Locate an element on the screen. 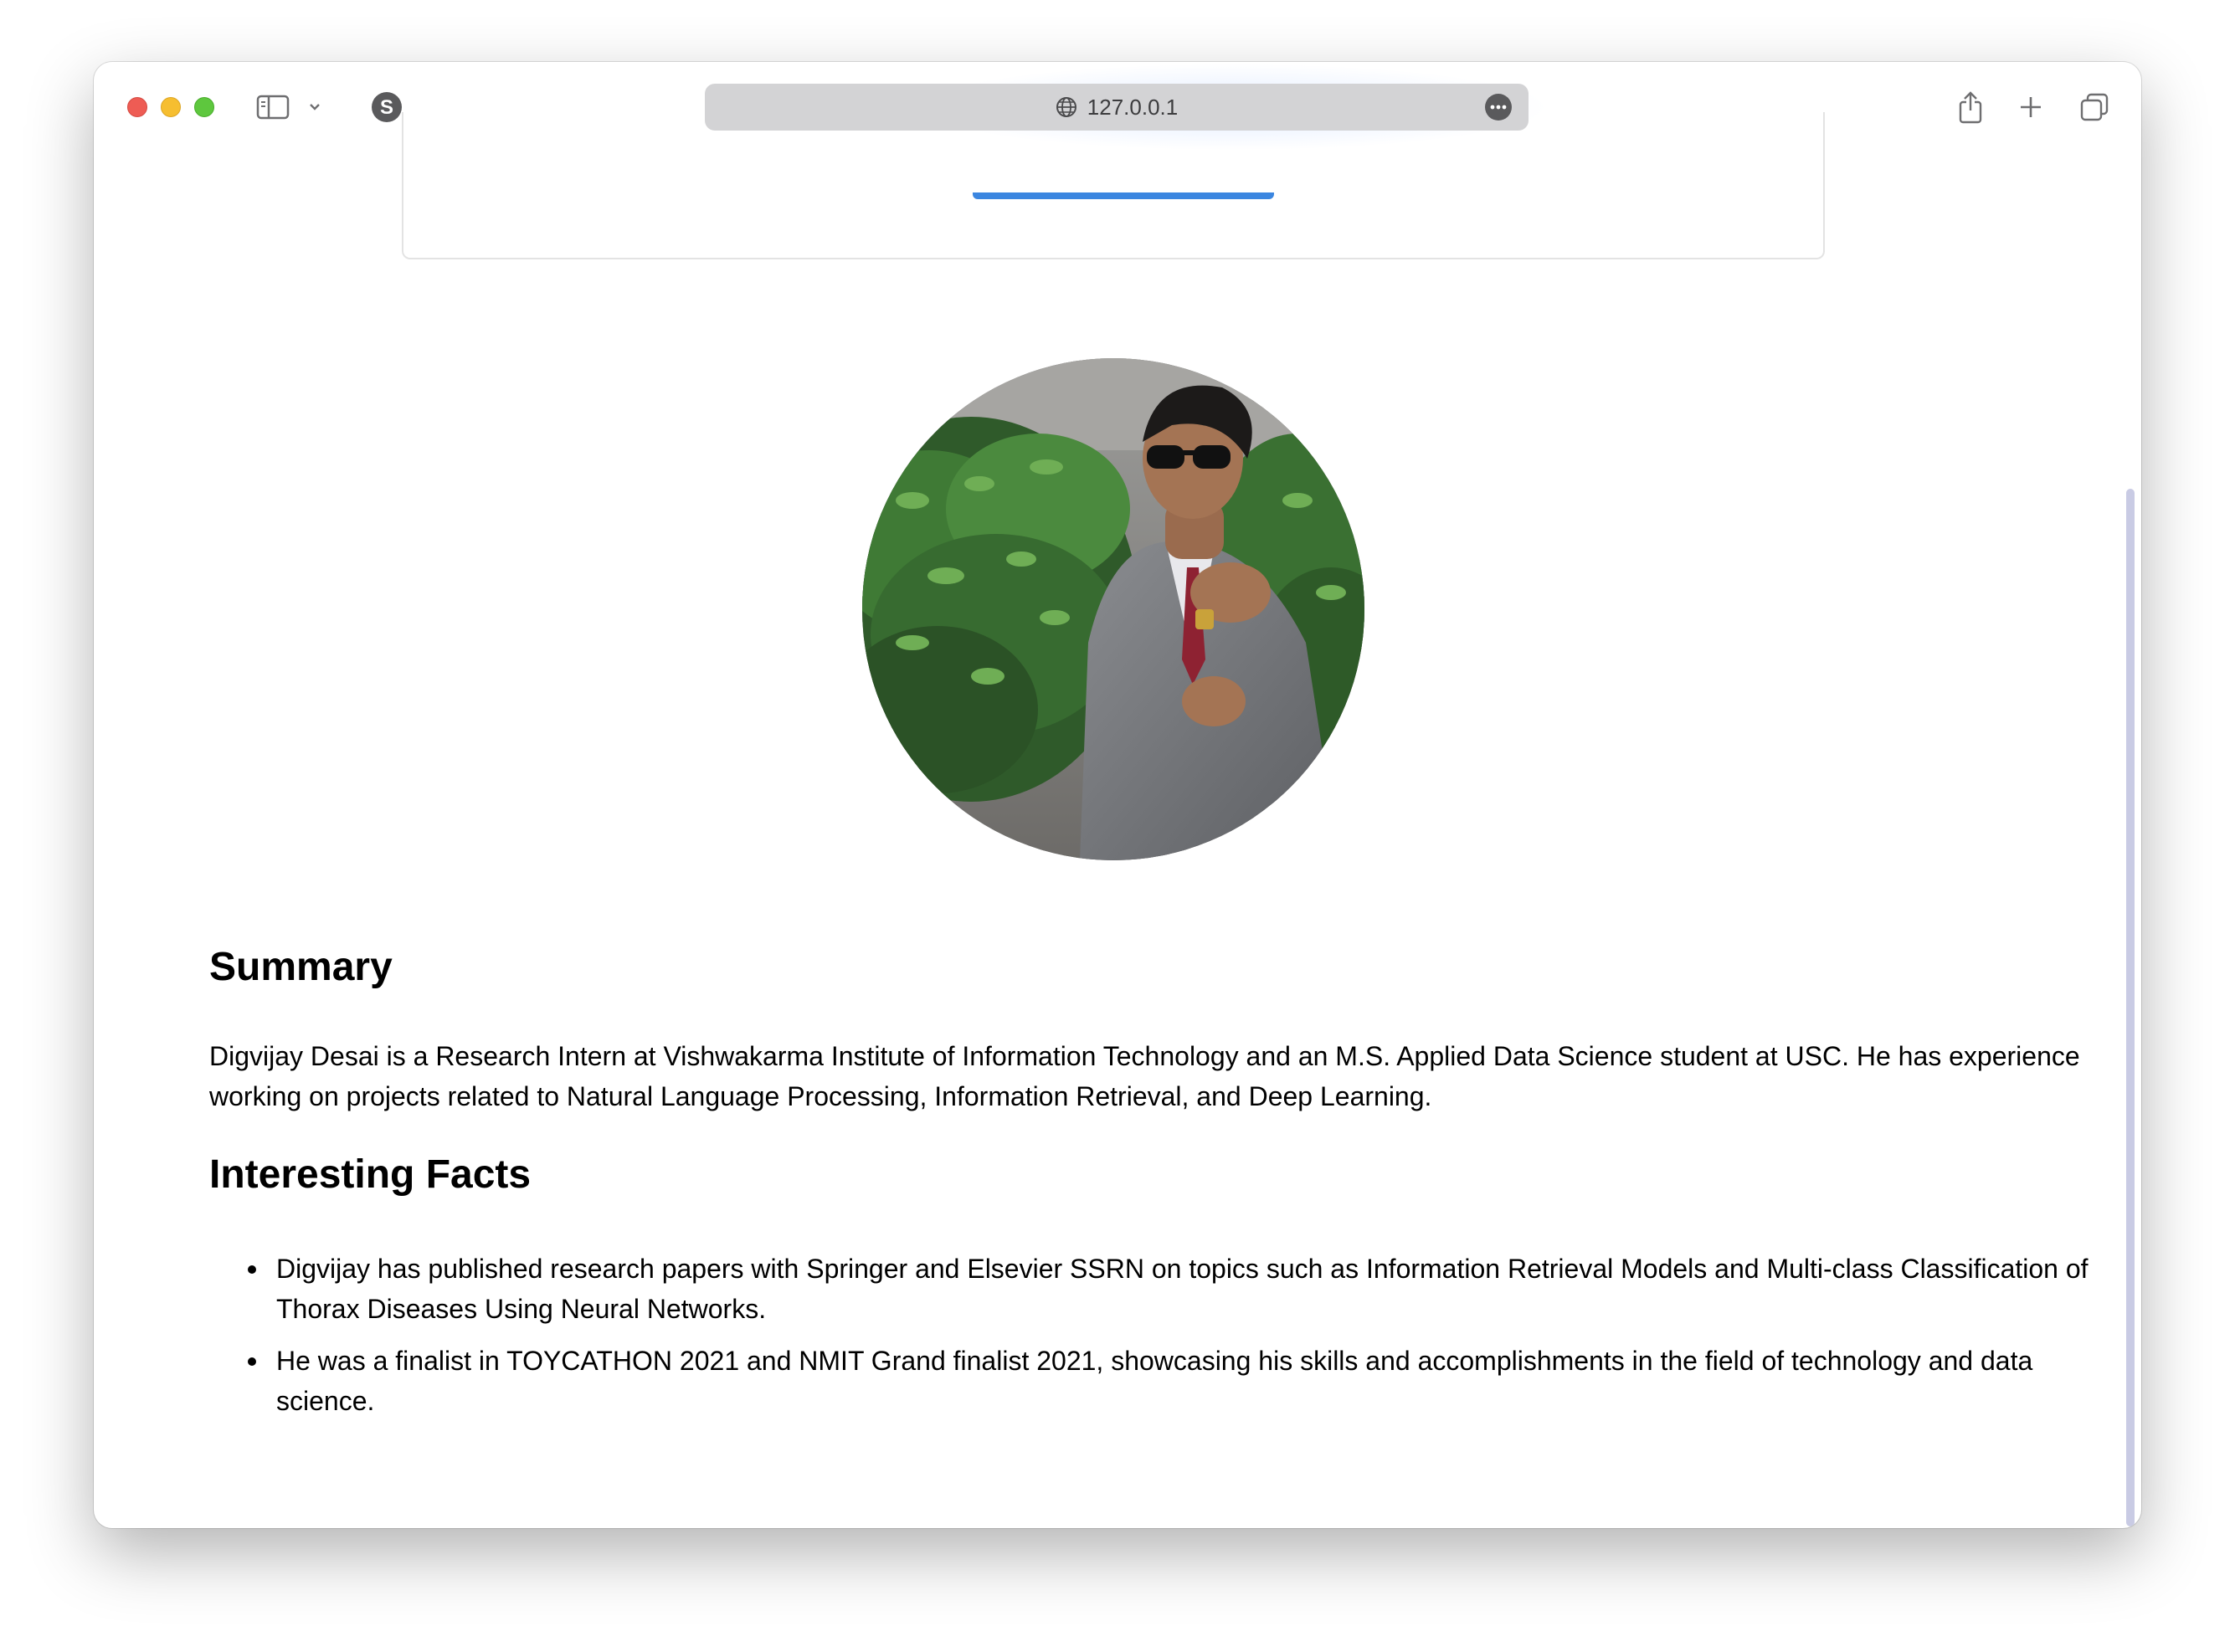 This screenshot has width=2235, height=1652. sidebar-toggle-icon is located at coordinates (273, 107).